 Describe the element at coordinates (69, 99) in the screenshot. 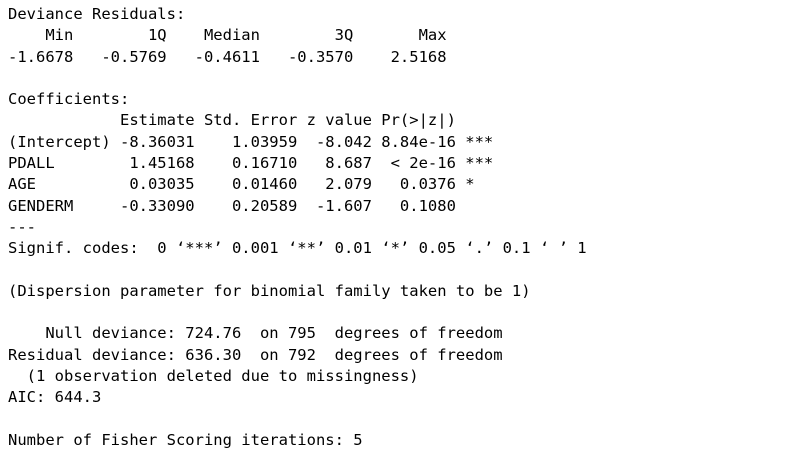

I see `coefficients-title: Coefficients:` at that location.